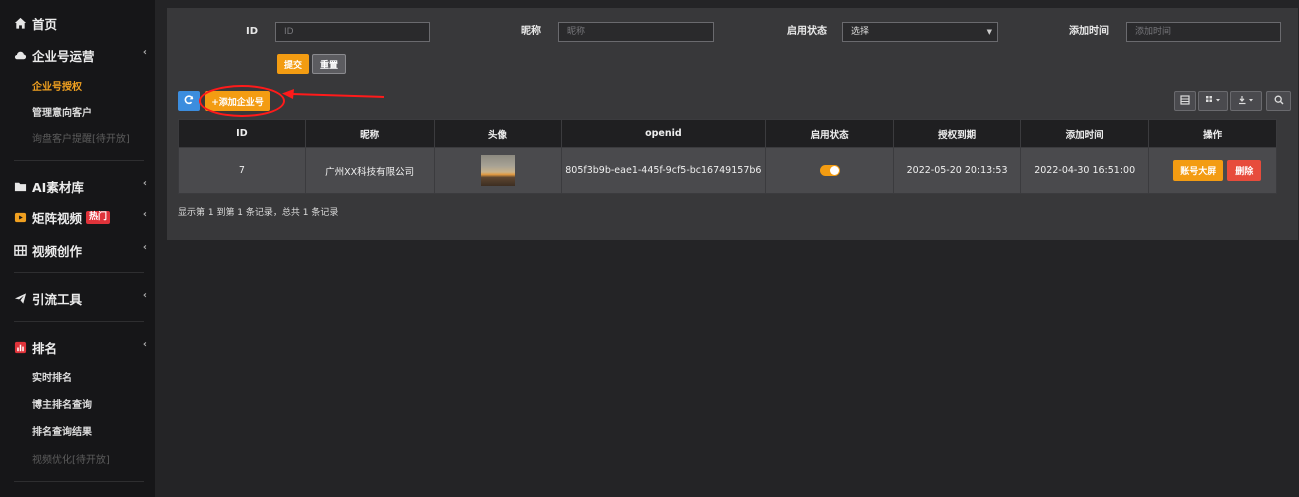 This screenshot has width=1299, height=497. I want to click on sidebar-item-video-optimize: 视频优化[待开放], so click(77, 458).